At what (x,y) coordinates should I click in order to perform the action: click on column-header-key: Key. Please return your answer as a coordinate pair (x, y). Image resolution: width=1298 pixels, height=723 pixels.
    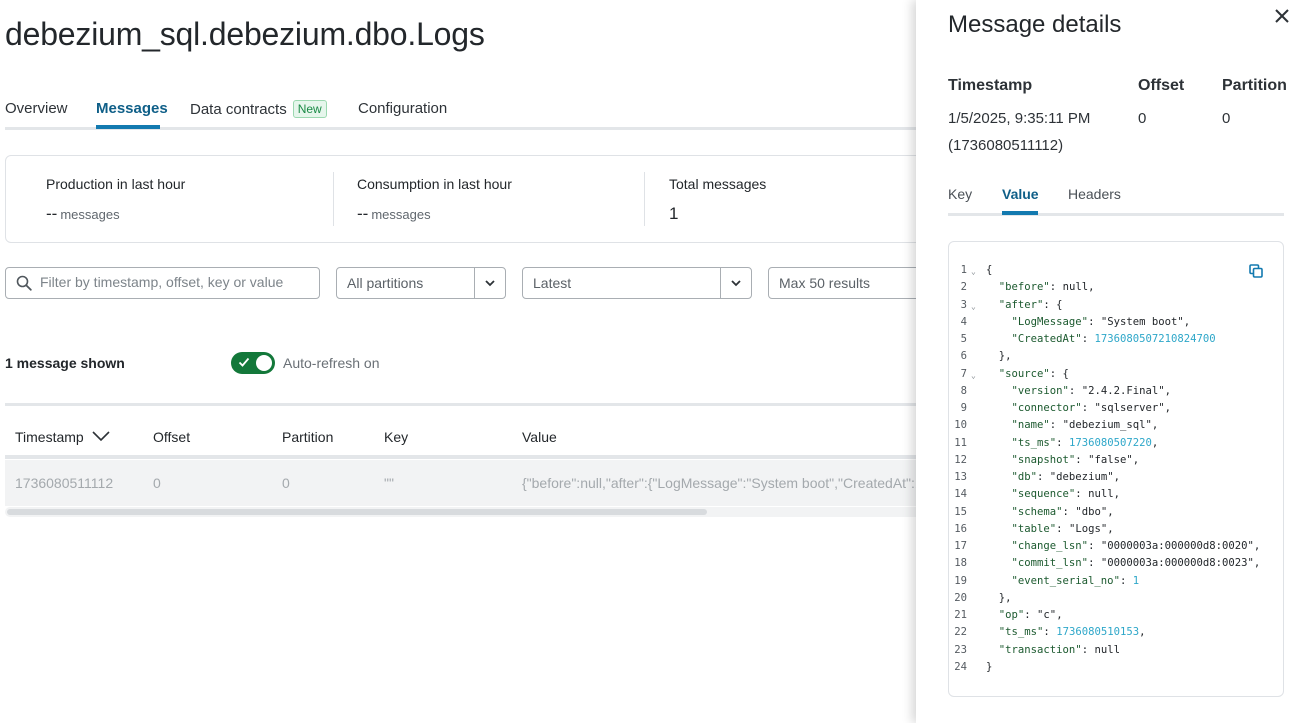
    Looking at the image, I should click on (396, 437).